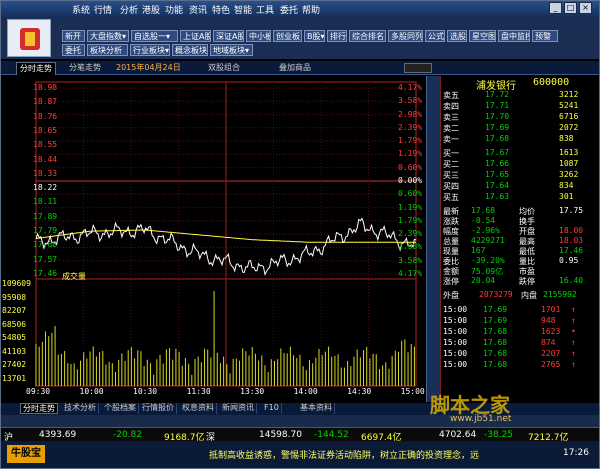  What do you see at coordinates (103, 9) in the screenshot?
I see `menu-item: 行情` at bounding box center [103, 9].